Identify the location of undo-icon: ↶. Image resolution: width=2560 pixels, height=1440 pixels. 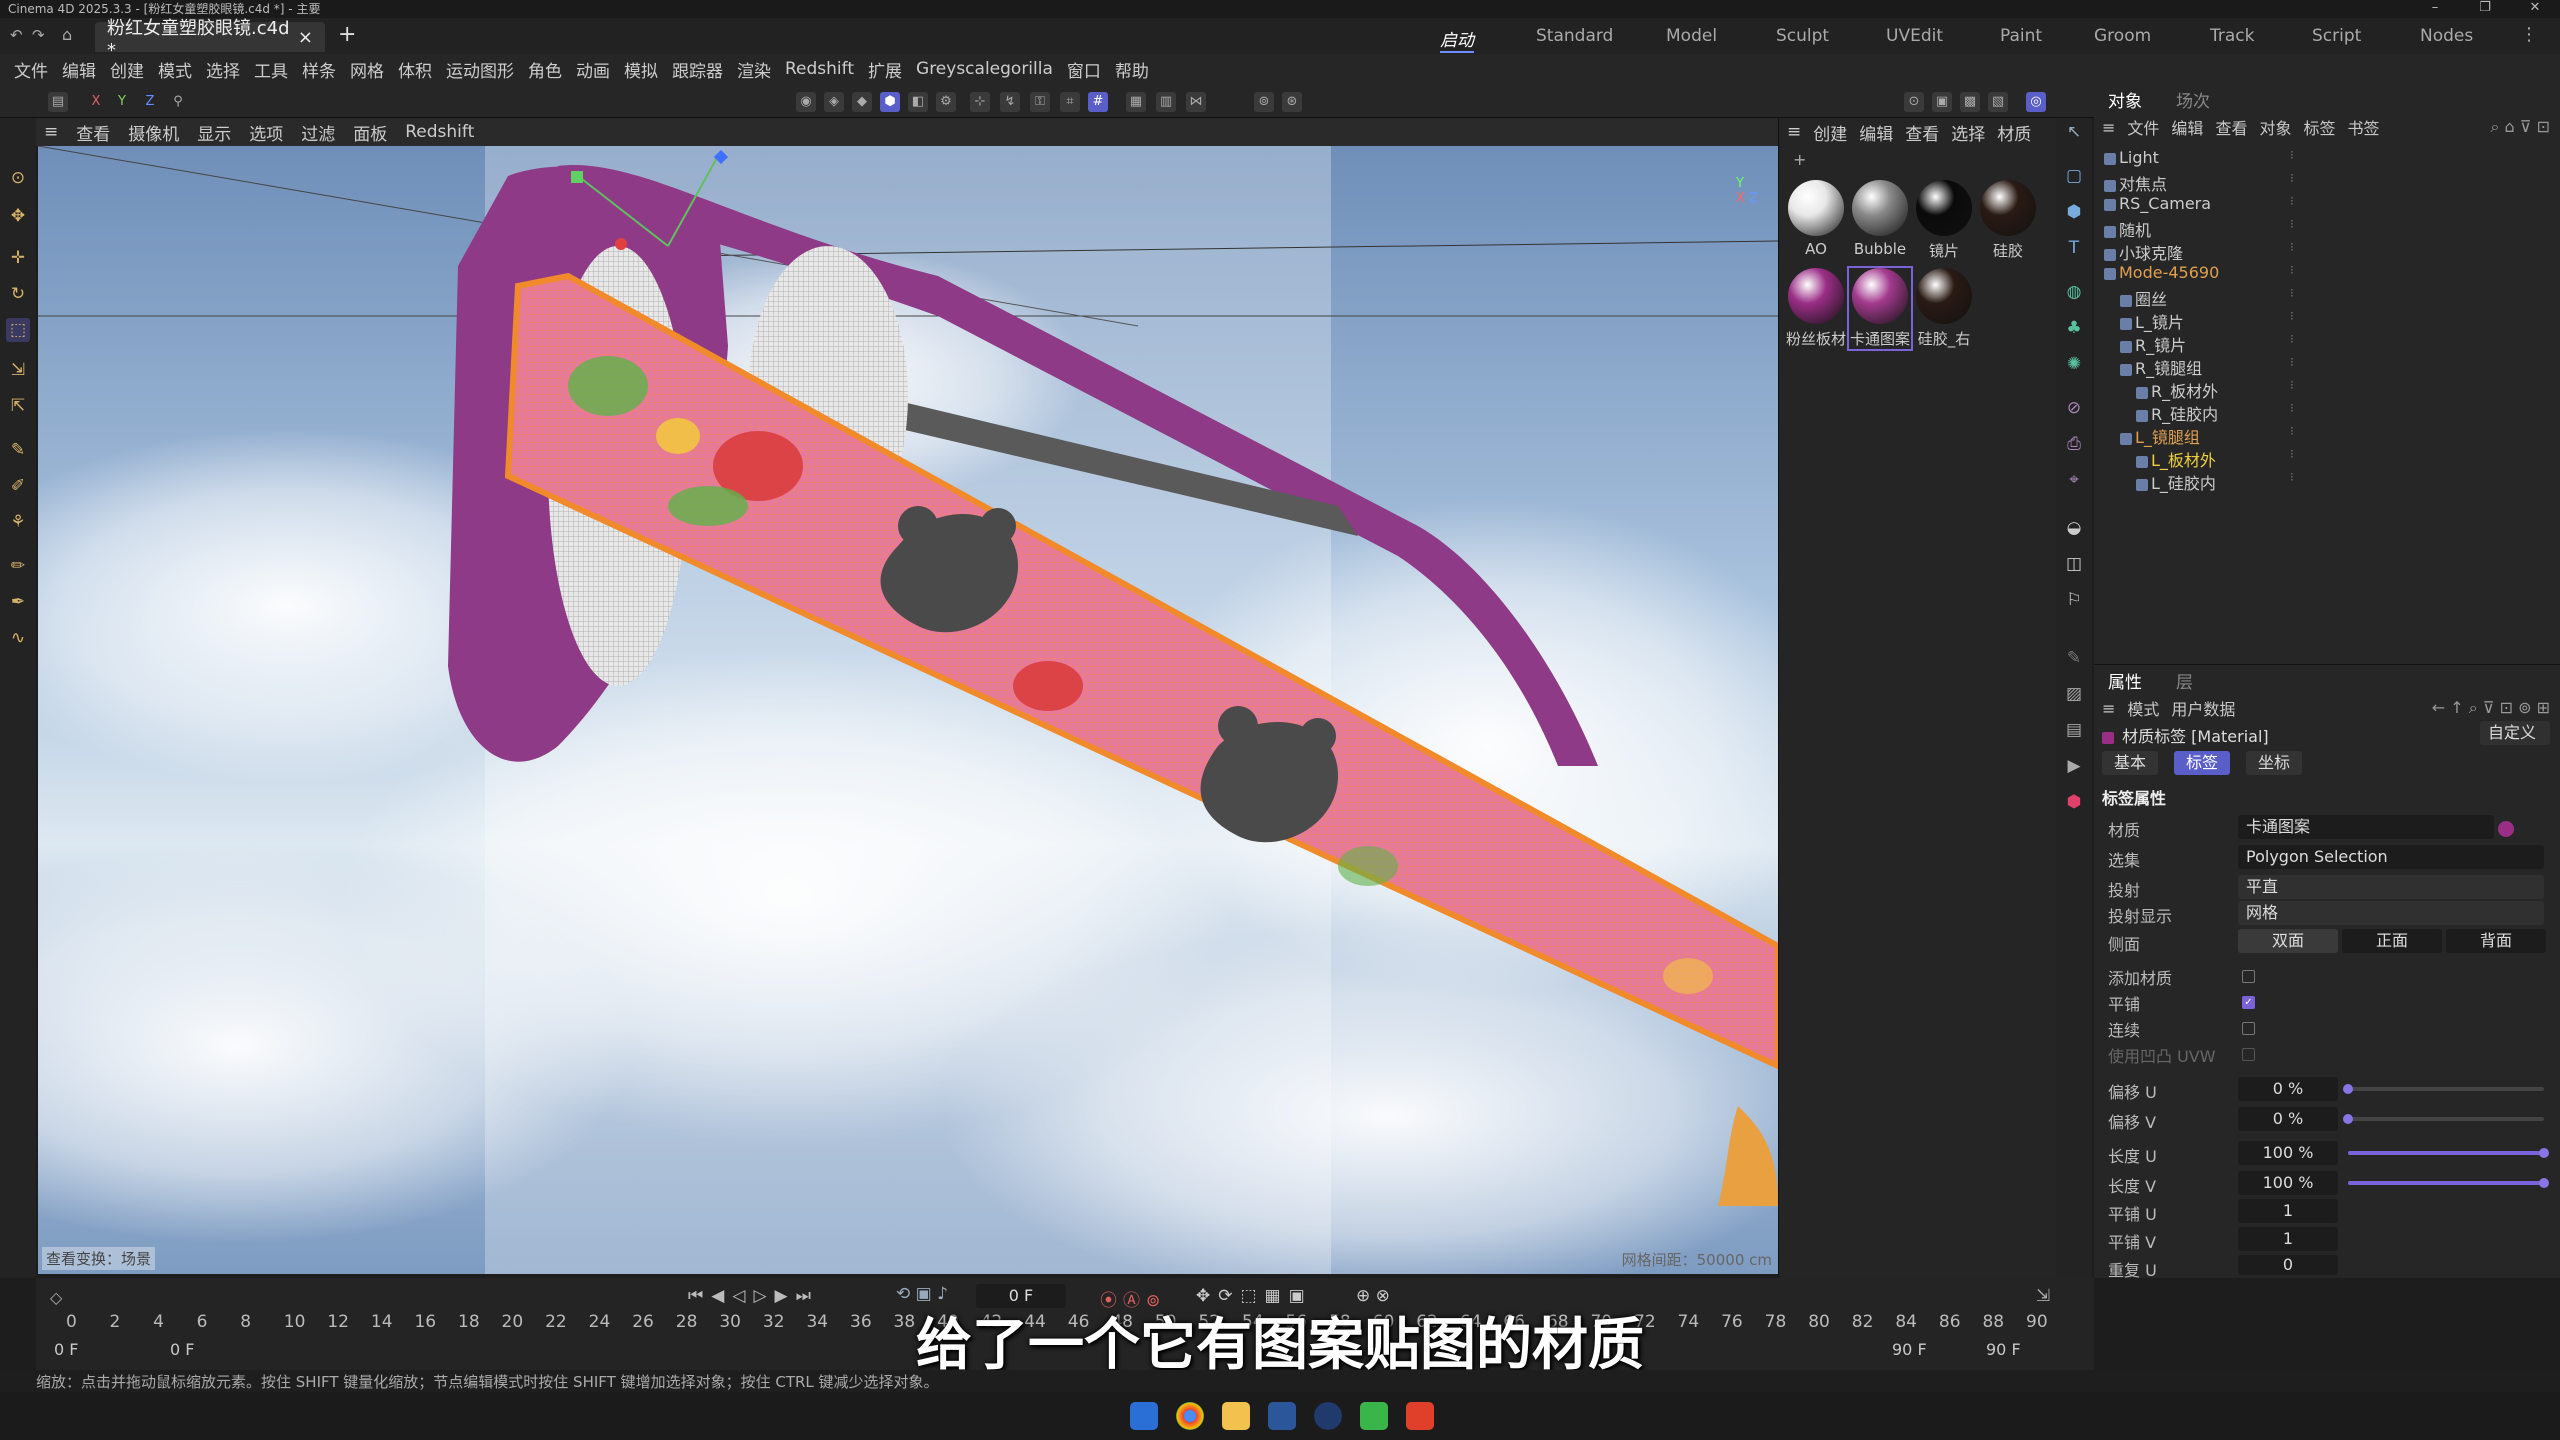
(16, 35).